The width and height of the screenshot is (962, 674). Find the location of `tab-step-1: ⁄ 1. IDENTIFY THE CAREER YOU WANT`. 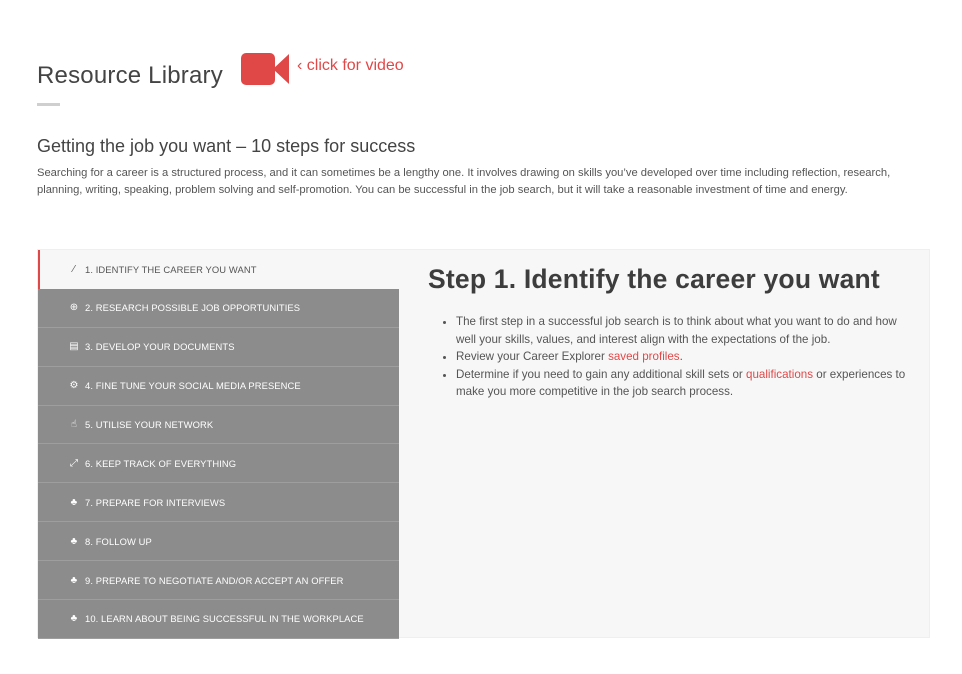

tab-step-1: ⁄ 1. IDENTIFY THE CAREER YOU WANT is located at coordinates (218, 269).